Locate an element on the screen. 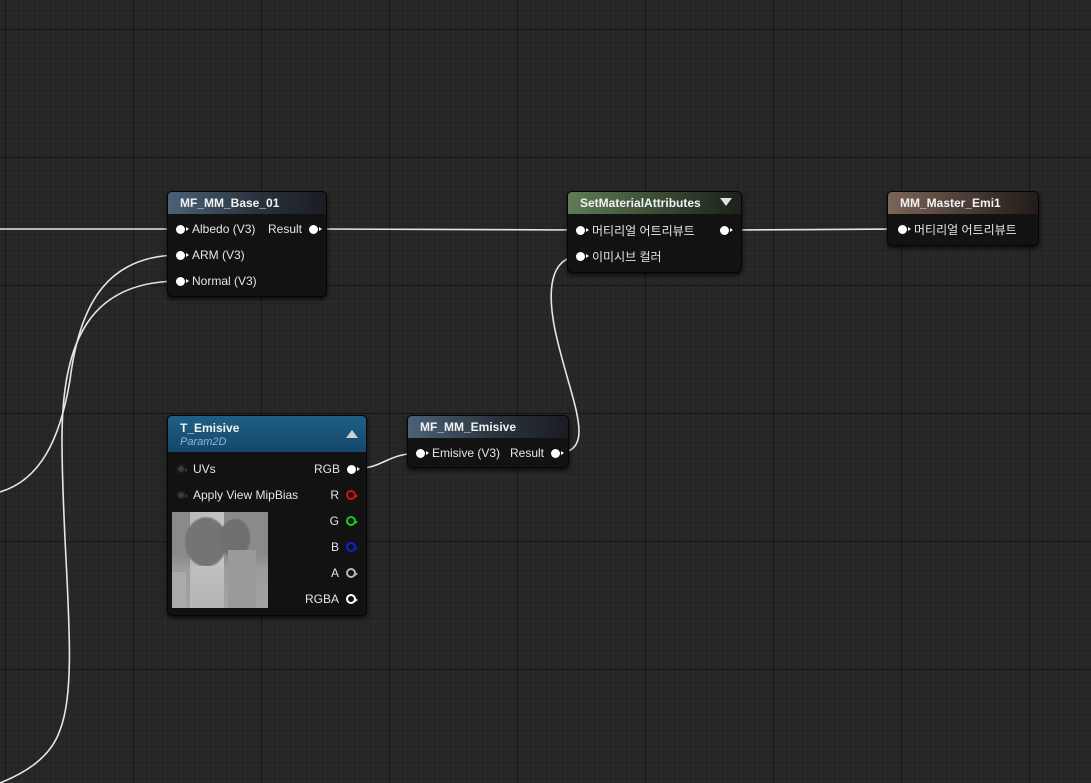 This screenshot has width=1091, height=783. output-rgba: RGBA is located at coordinates (331, 599).